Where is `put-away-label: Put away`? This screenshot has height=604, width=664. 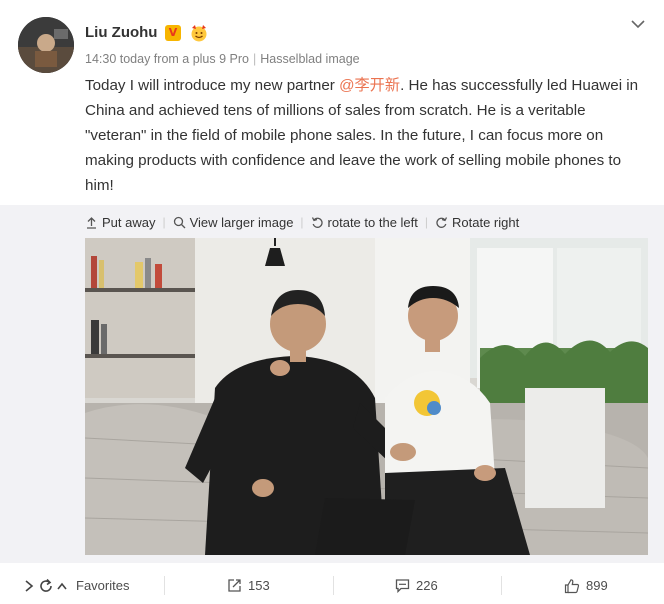
put-away-label: Put away is located at coordinates (129, 222).